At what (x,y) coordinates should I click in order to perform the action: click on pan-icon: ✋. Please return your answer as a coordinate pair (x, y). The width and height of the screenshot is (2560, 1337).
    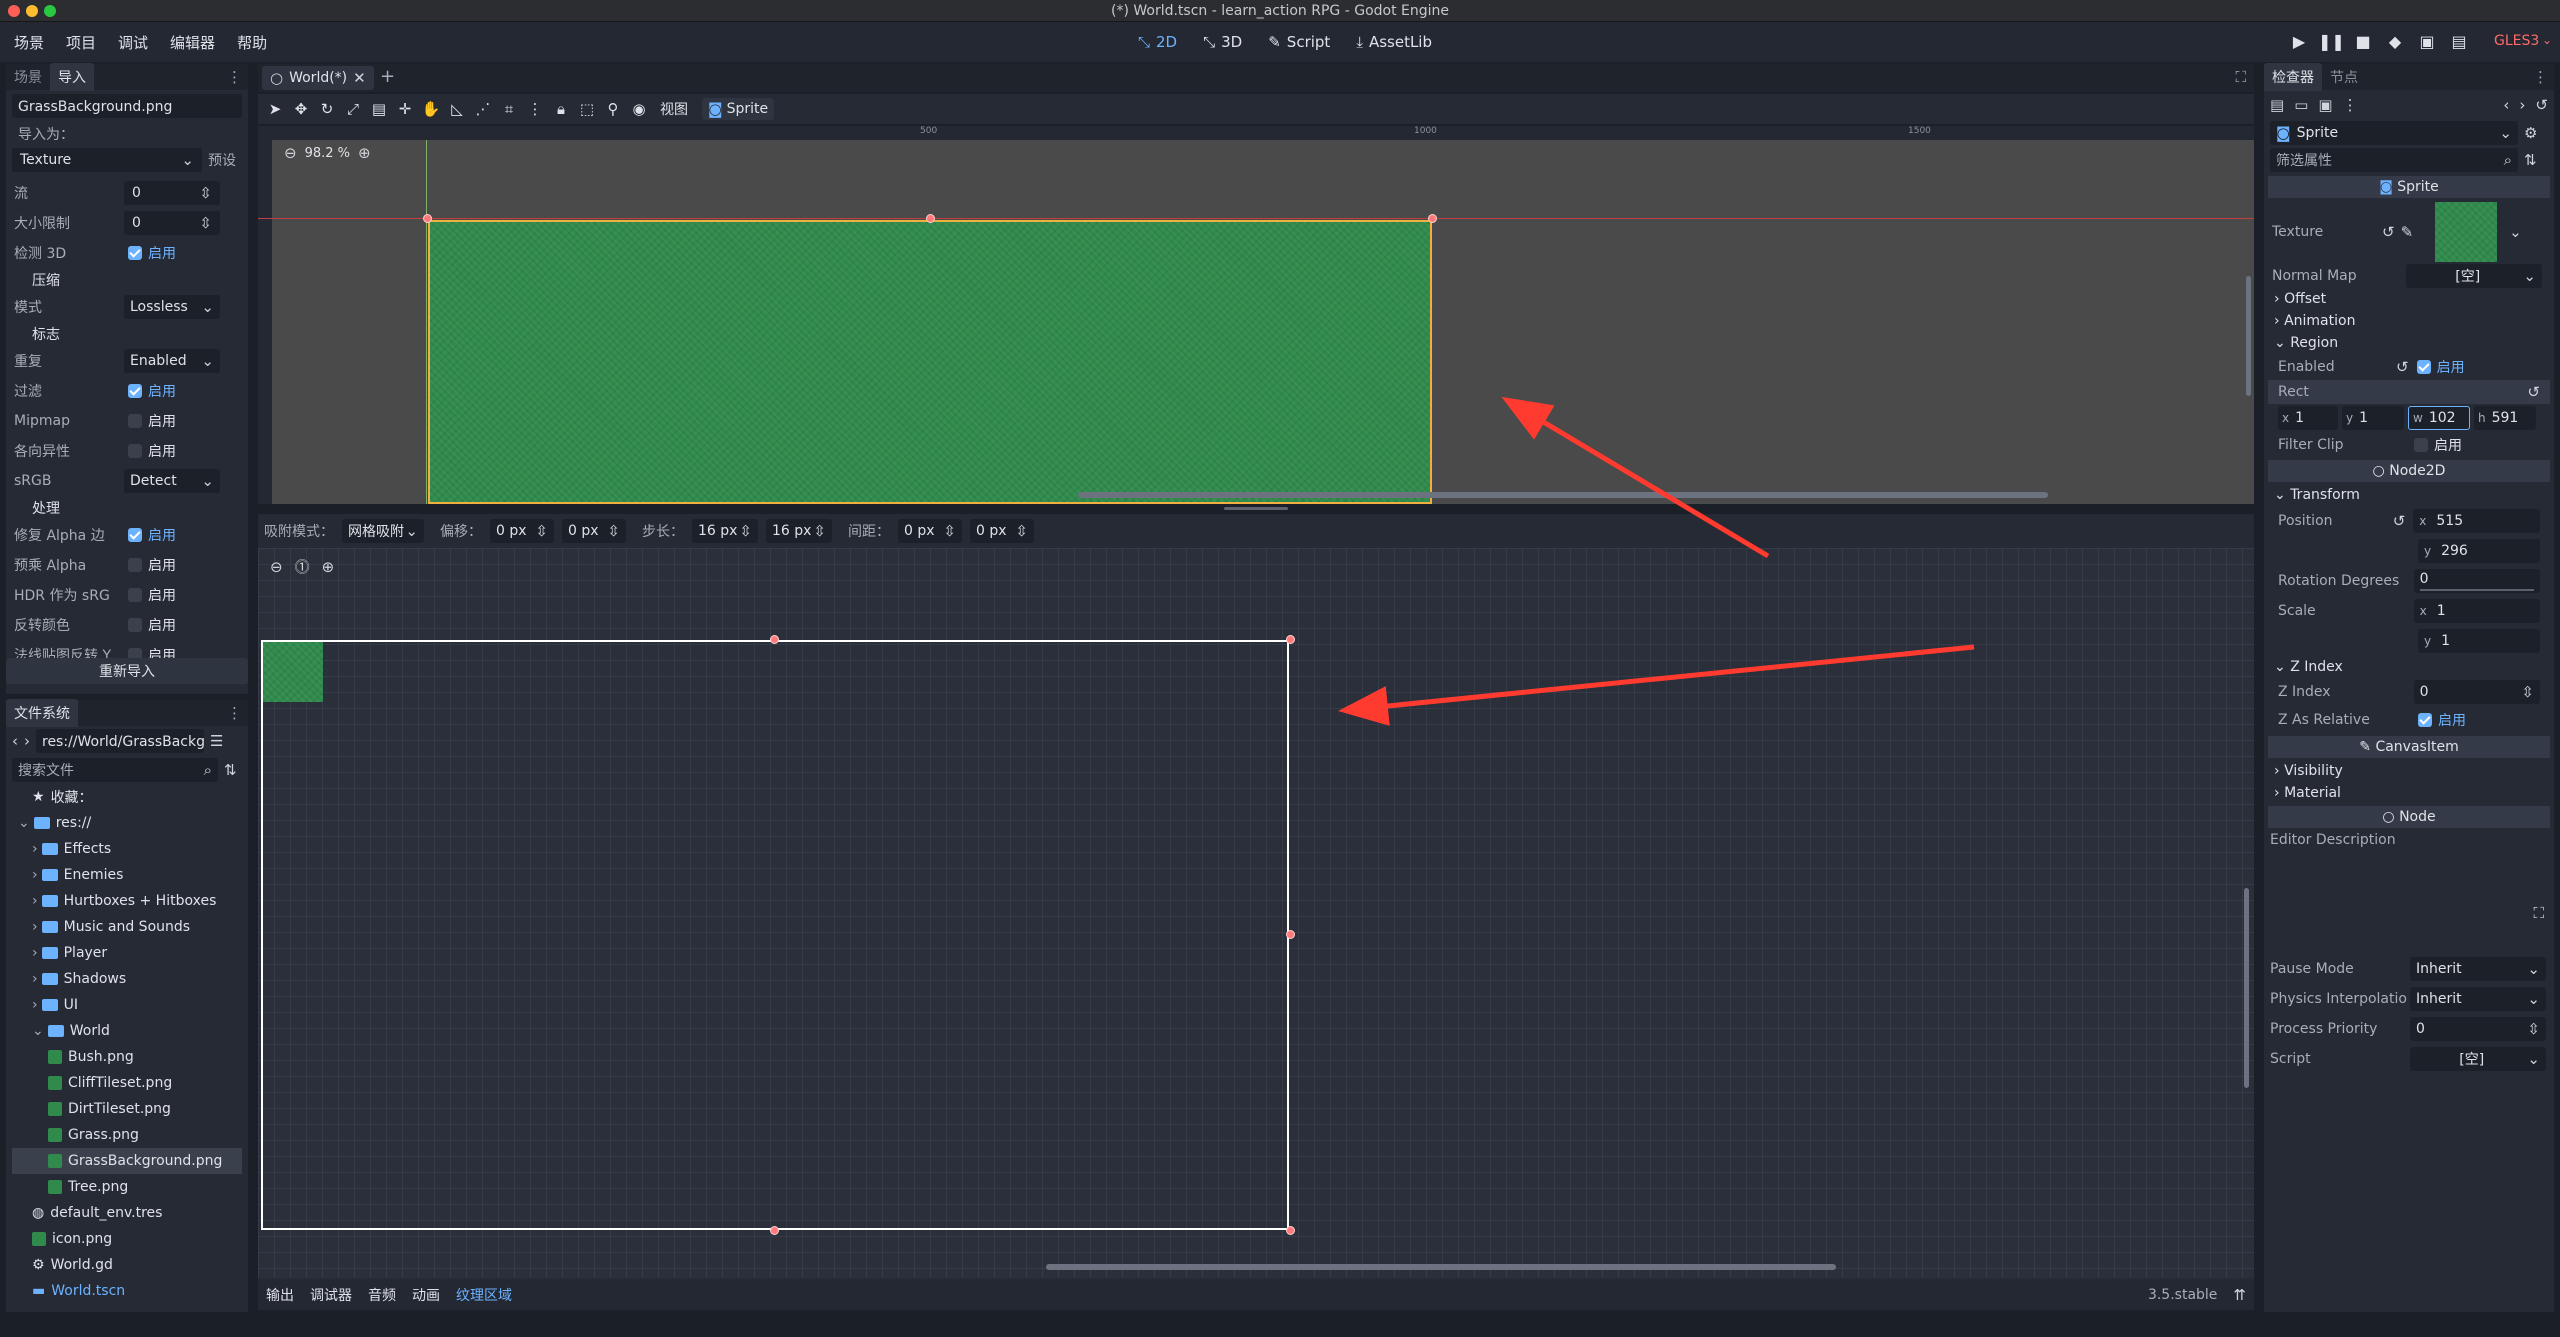
    Looking at the image, I should click on (431, 109).